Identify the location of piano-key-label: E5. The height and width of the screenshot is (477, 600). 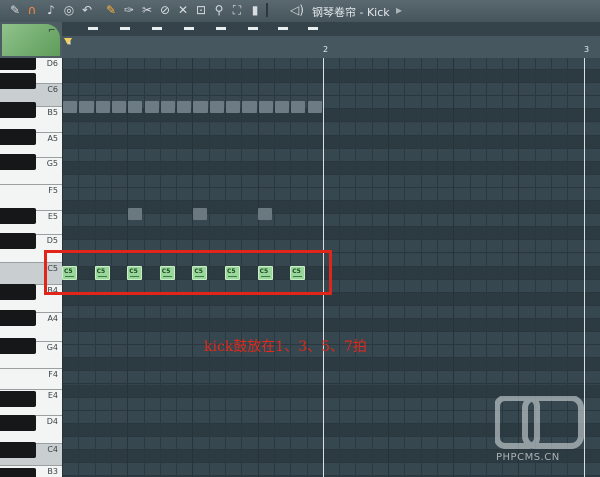
(52, 216).